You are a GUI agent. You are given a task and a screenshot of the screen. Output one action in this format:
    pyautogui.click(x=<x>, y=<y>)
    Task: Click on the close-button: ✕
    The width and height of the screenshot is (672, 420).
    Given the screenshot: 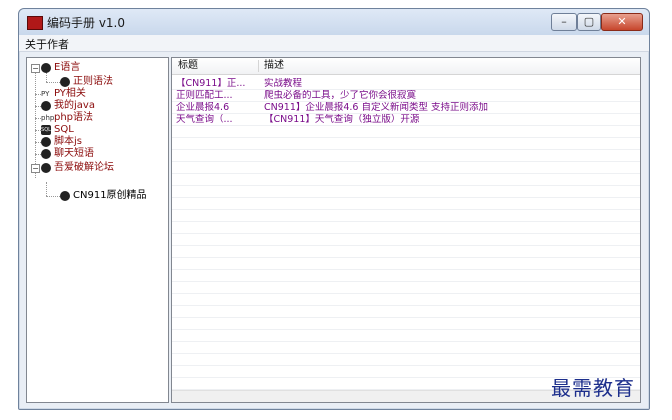 What is the action you would take?
    pyautogui.click(x=622, y=22)
    